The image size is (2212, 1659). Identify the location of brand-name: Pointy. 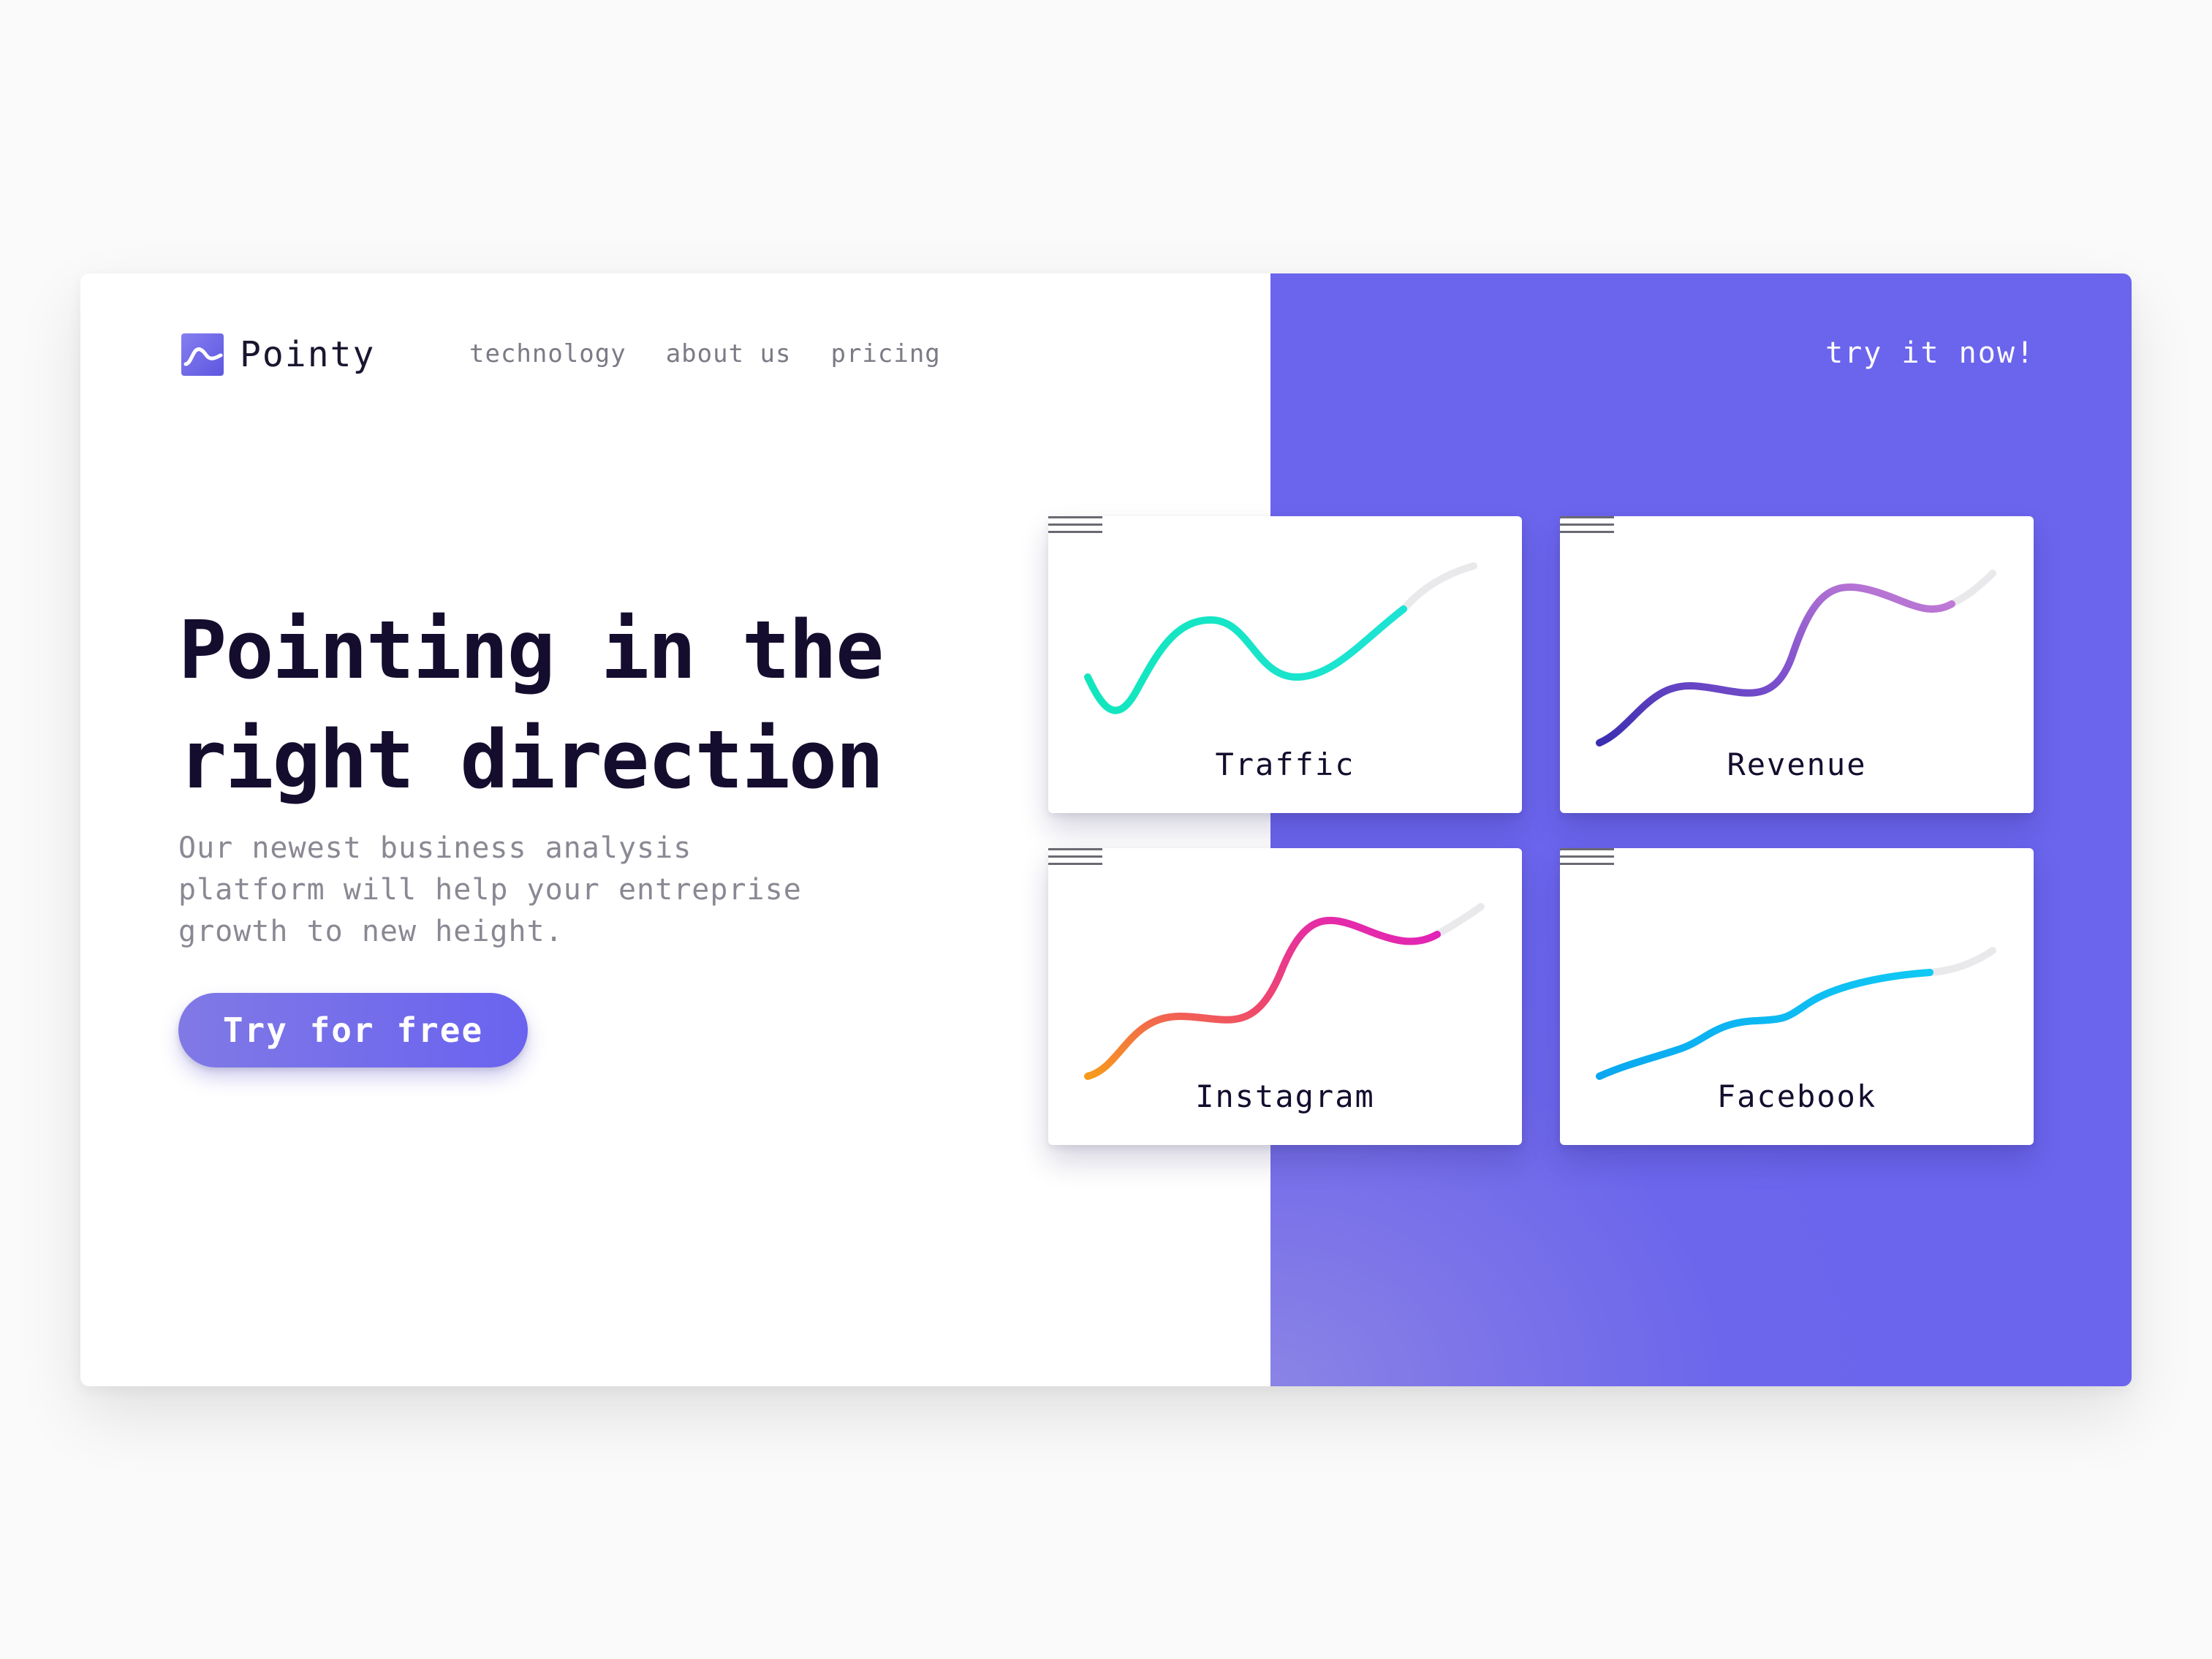
(308, 354).